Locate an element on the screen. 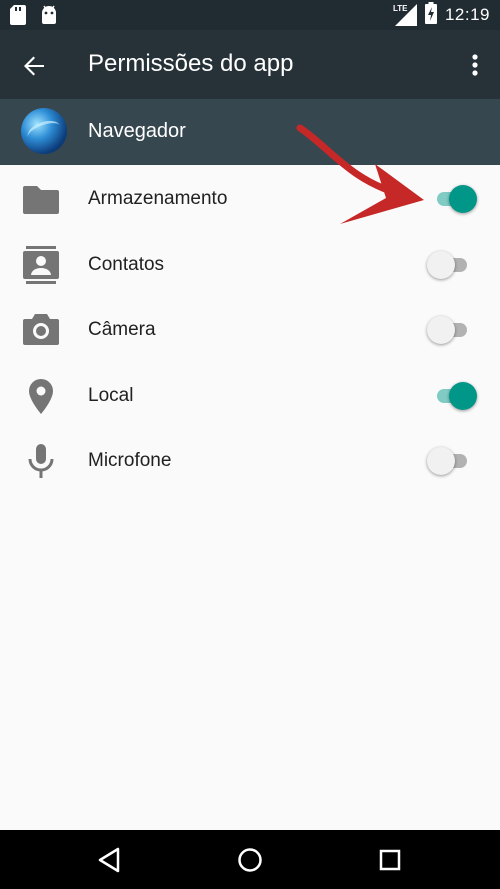 This screenshot has height=889, width=500. more-vert-icon is located at coordinates (475, 65).